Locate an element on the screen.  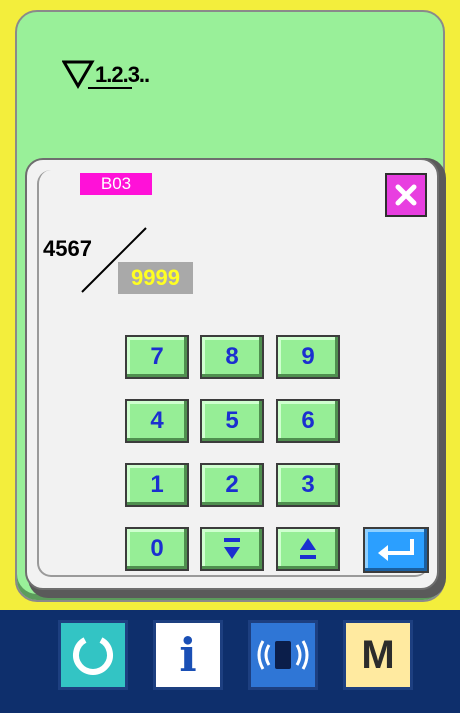
key-0: 0 is located at coordinates (157, 549).